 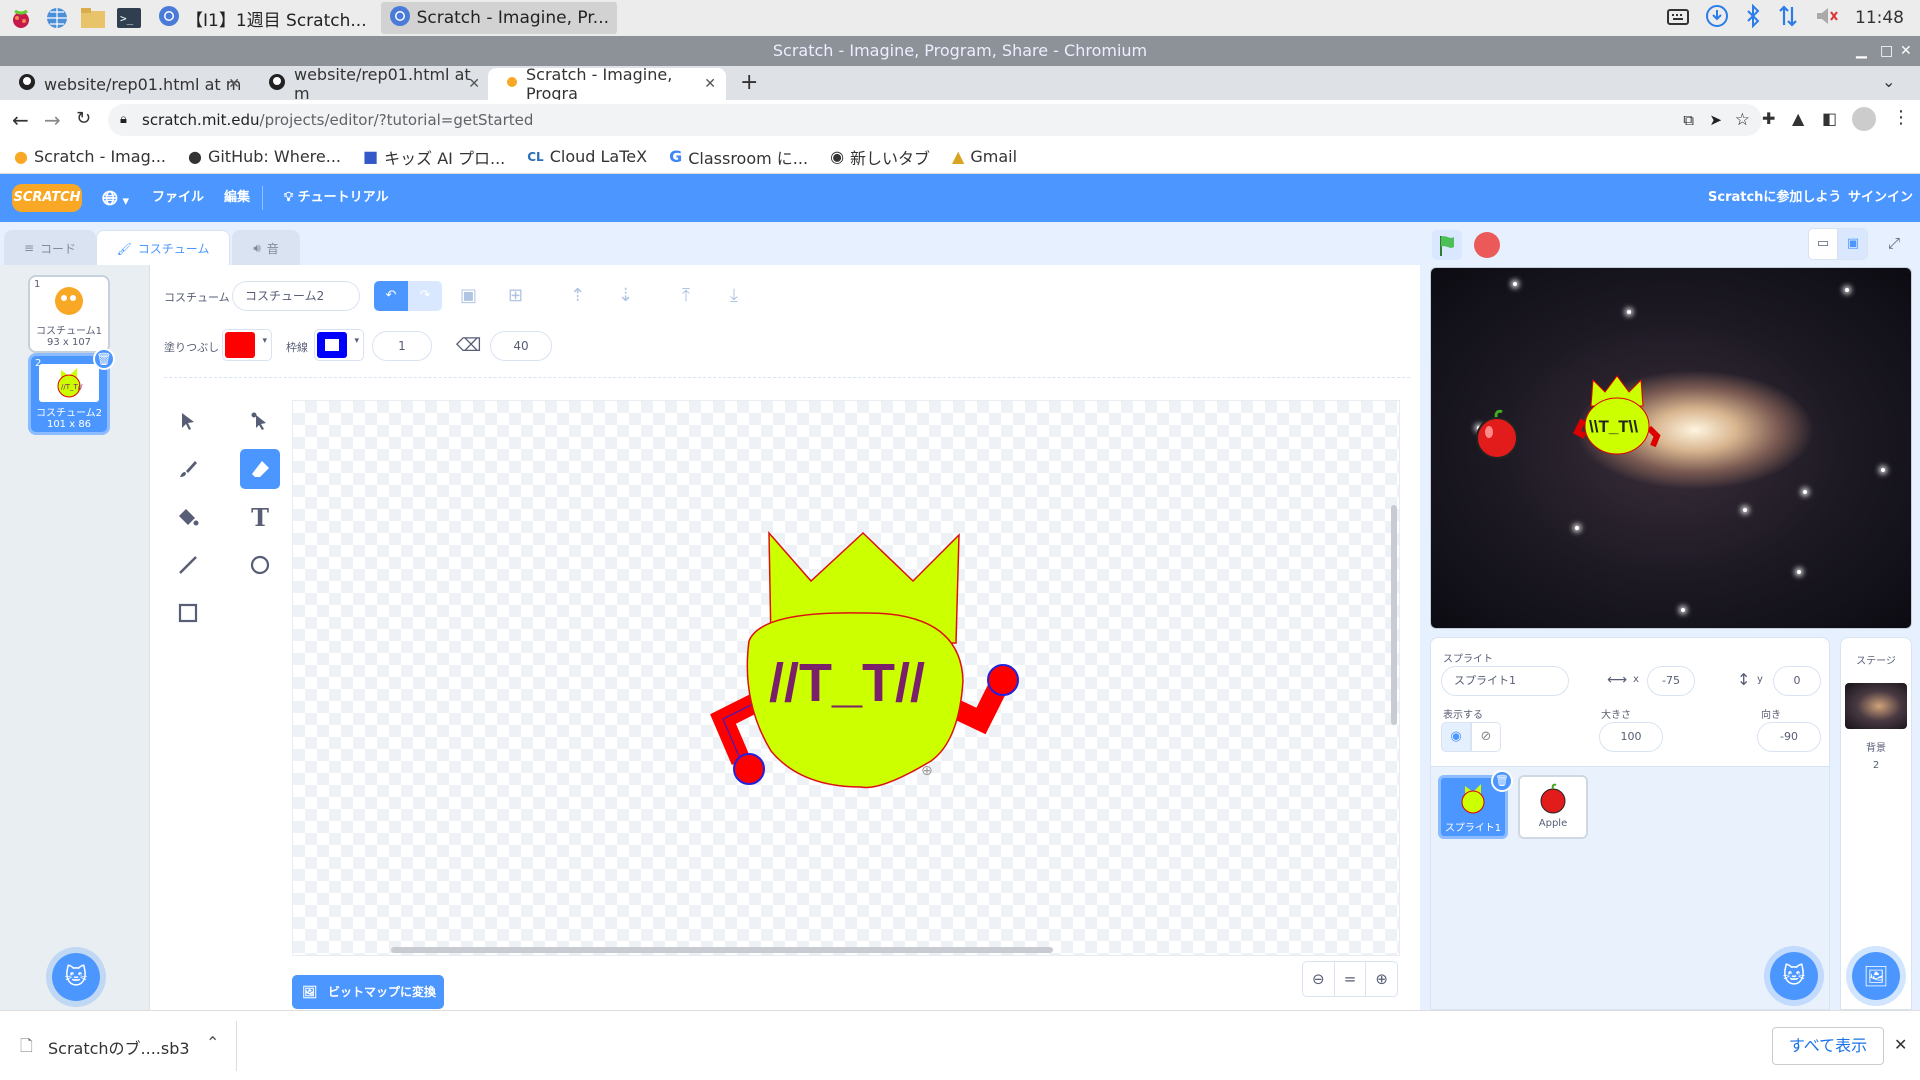 What do you see at coordinates (1671, 681) in the screenshot?
I see `x-input: -75` at bounding box center [1671, 681].